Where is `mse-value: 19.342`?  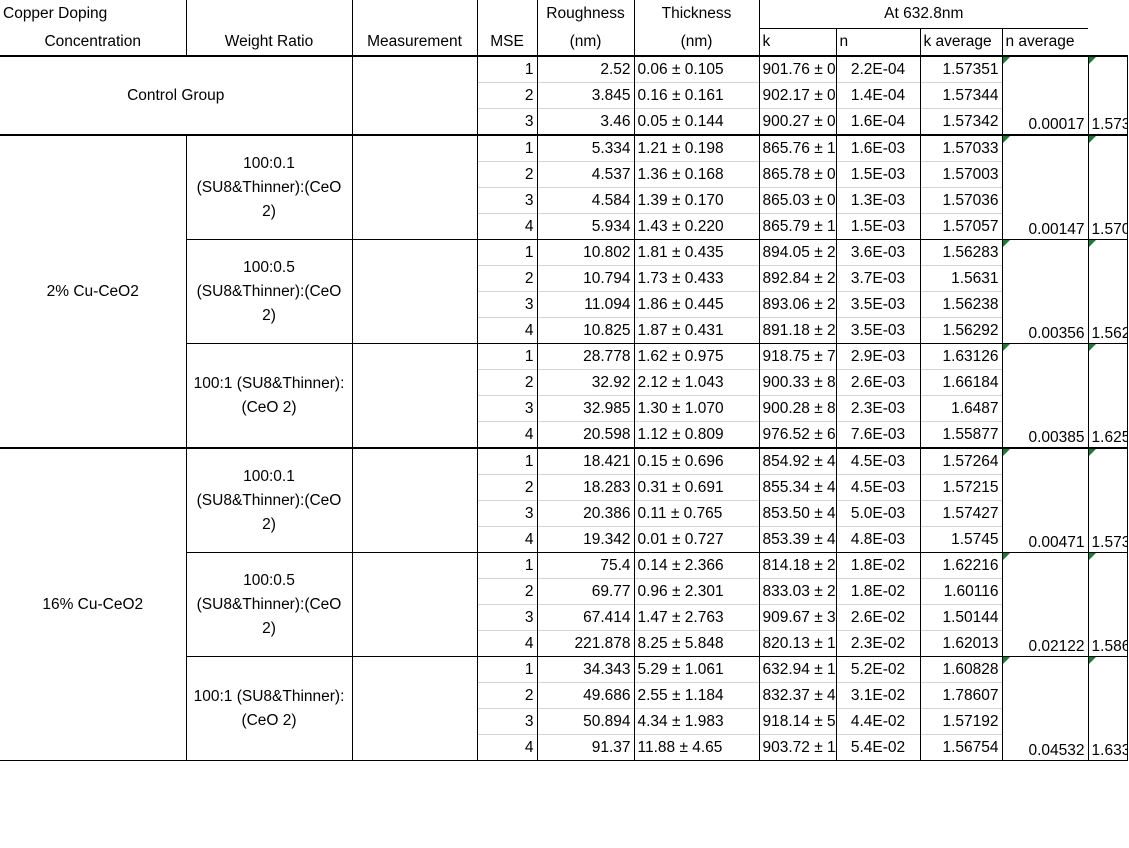
mse-value: 19.342 is located at coordinates (585, 539).